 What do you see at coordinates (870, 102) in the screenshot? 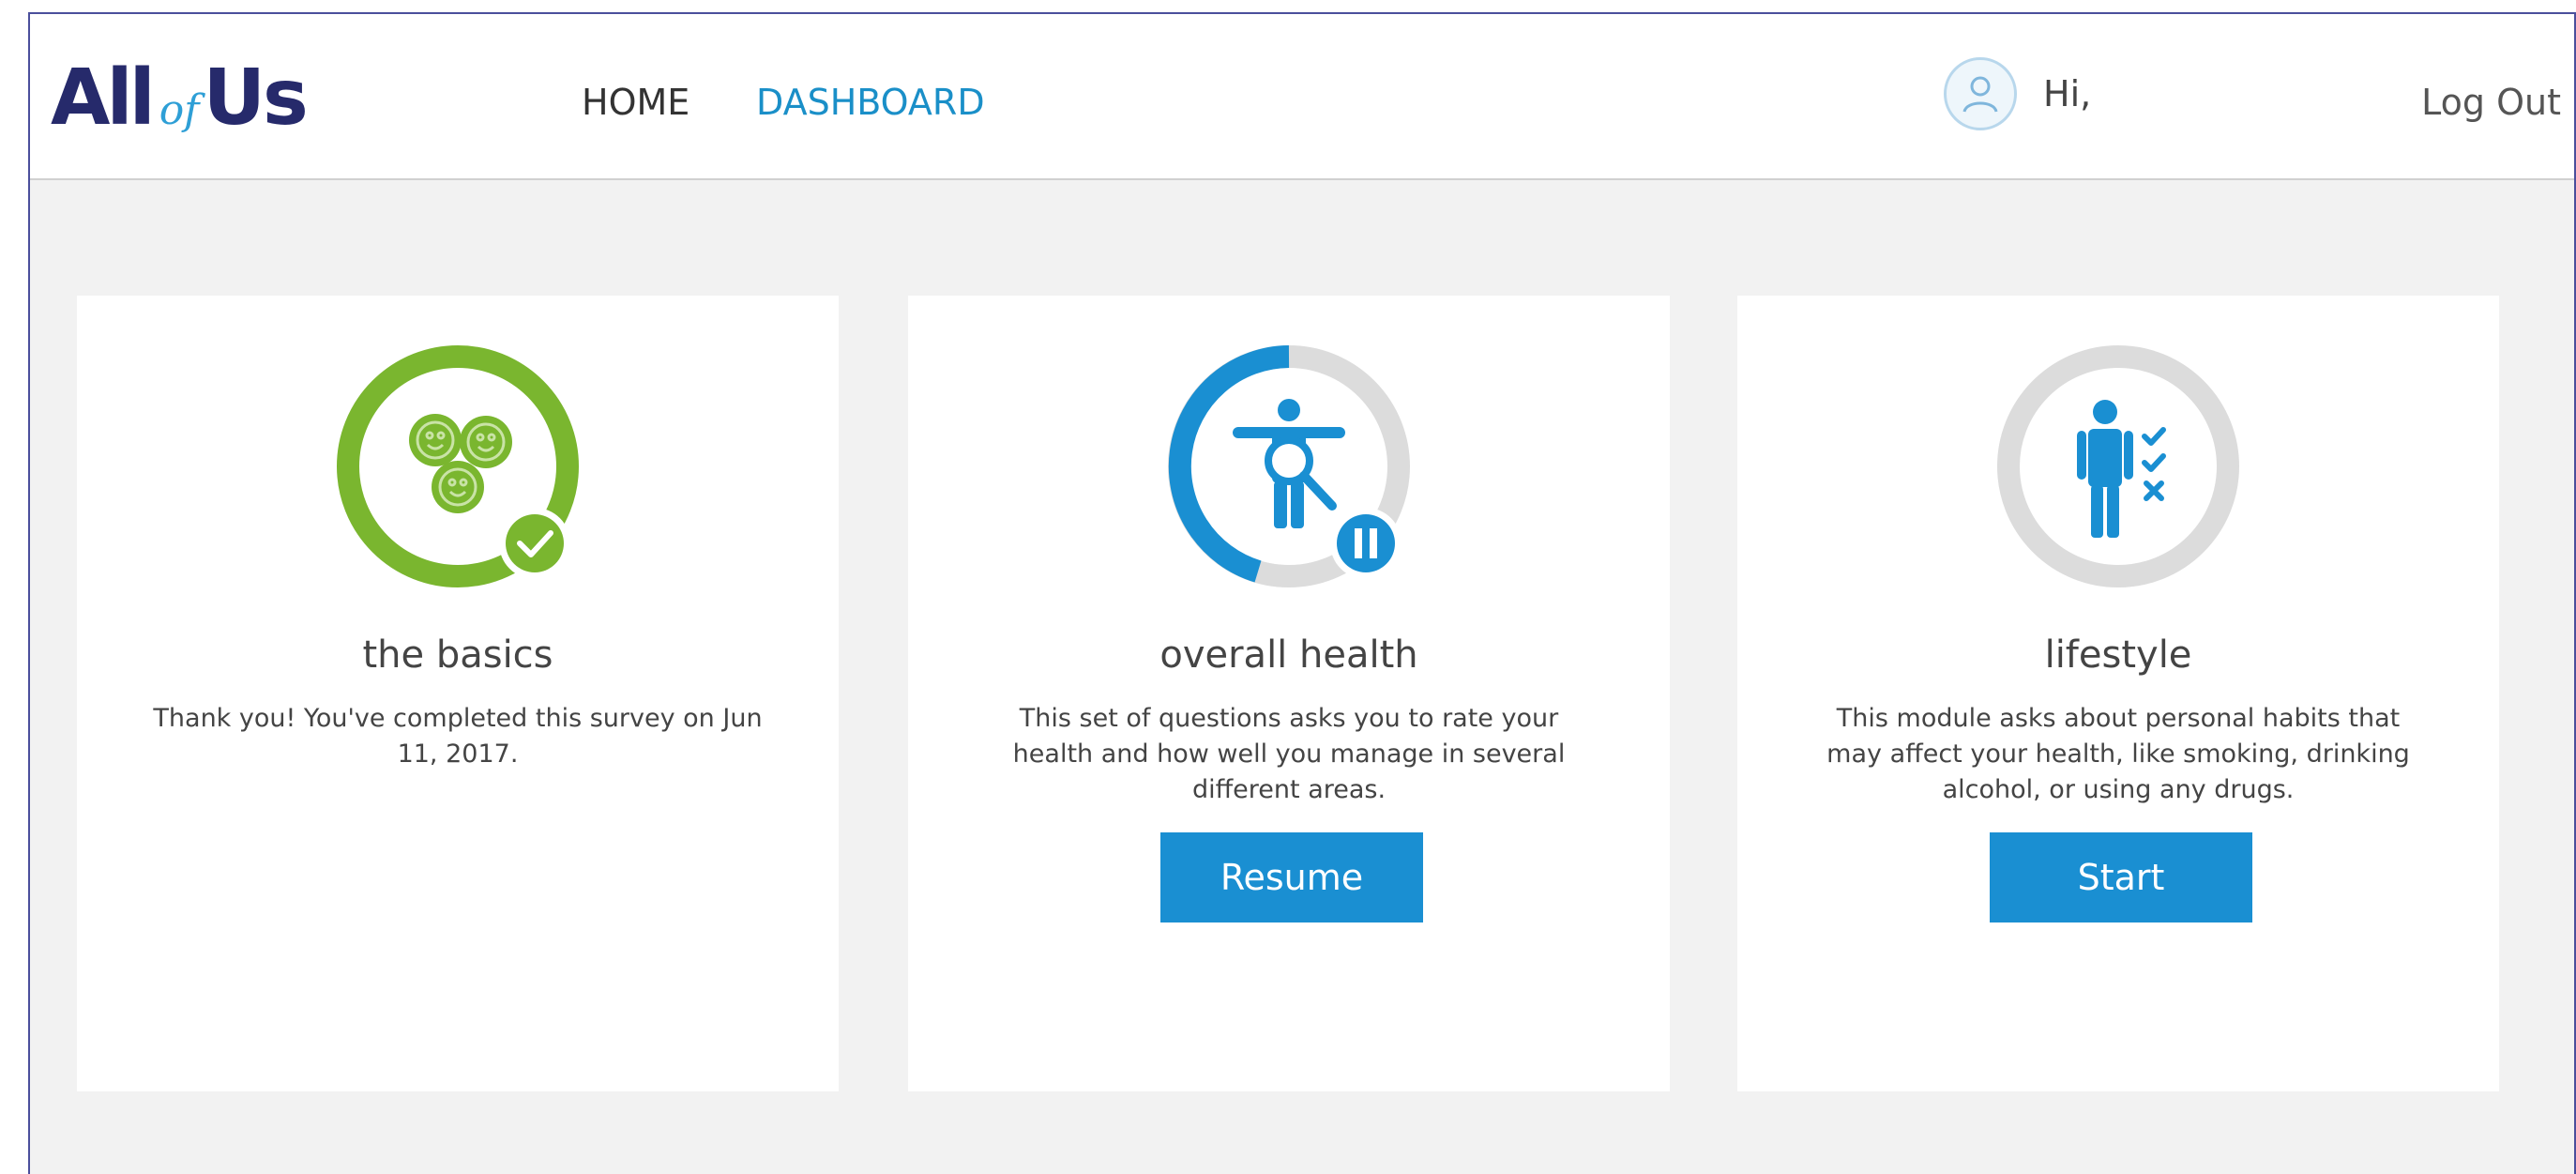
I see `nav-dashboard-link: DASHBOARD` at bounding box center [870, 102].